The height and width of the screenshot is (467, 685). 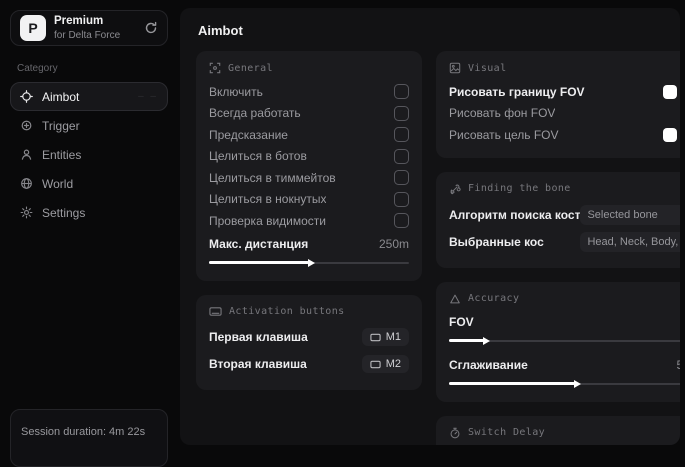 What do you see at coordinates (488, 364) in the screenshot?
I see `smoothing-label: Сглаживание` at bounding box center [488, 364].